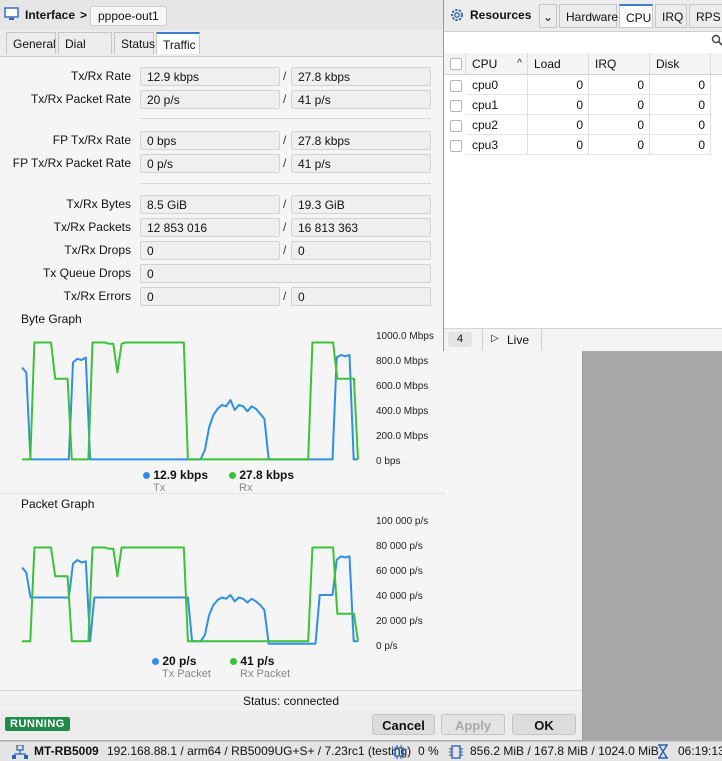  Describe the element at coordinates (583, 125) in the screenshot. I see `table-row: cpu2 0 0 0` at that location.